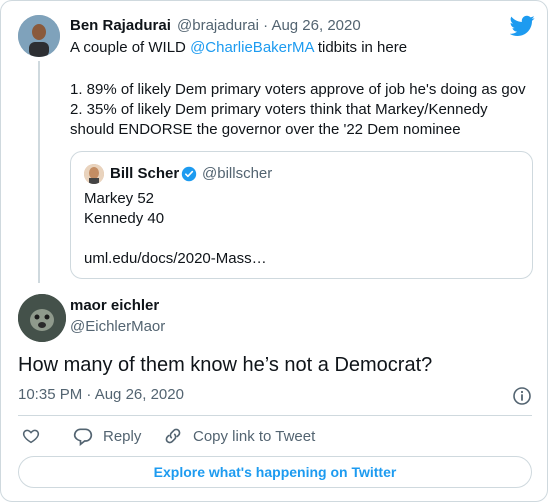  I want to click on verified-badge-icon, so click(189, 174).